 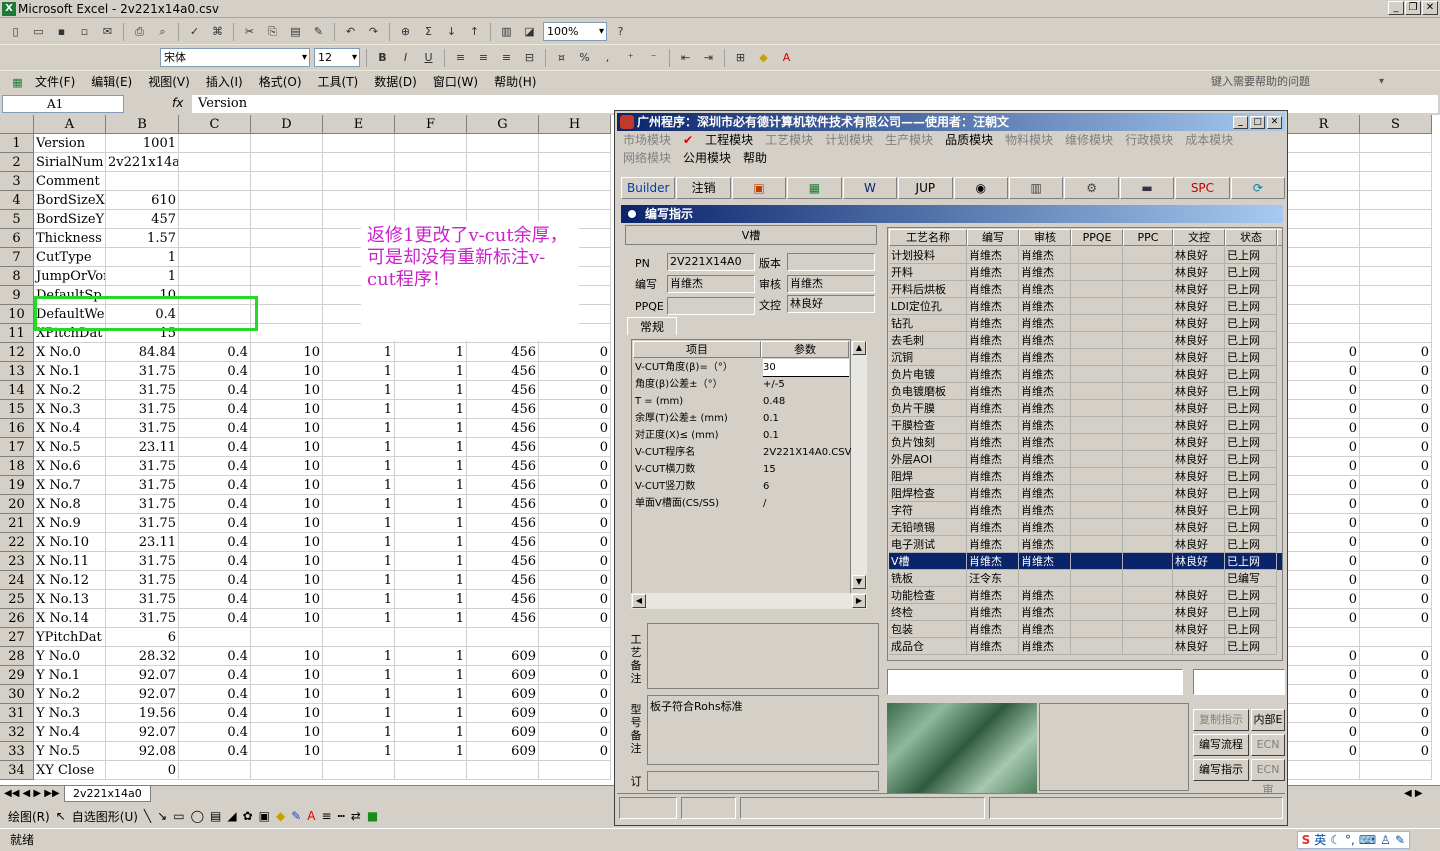 I want to click on wrench-icon: ✎, so click(x=1400, y=840).